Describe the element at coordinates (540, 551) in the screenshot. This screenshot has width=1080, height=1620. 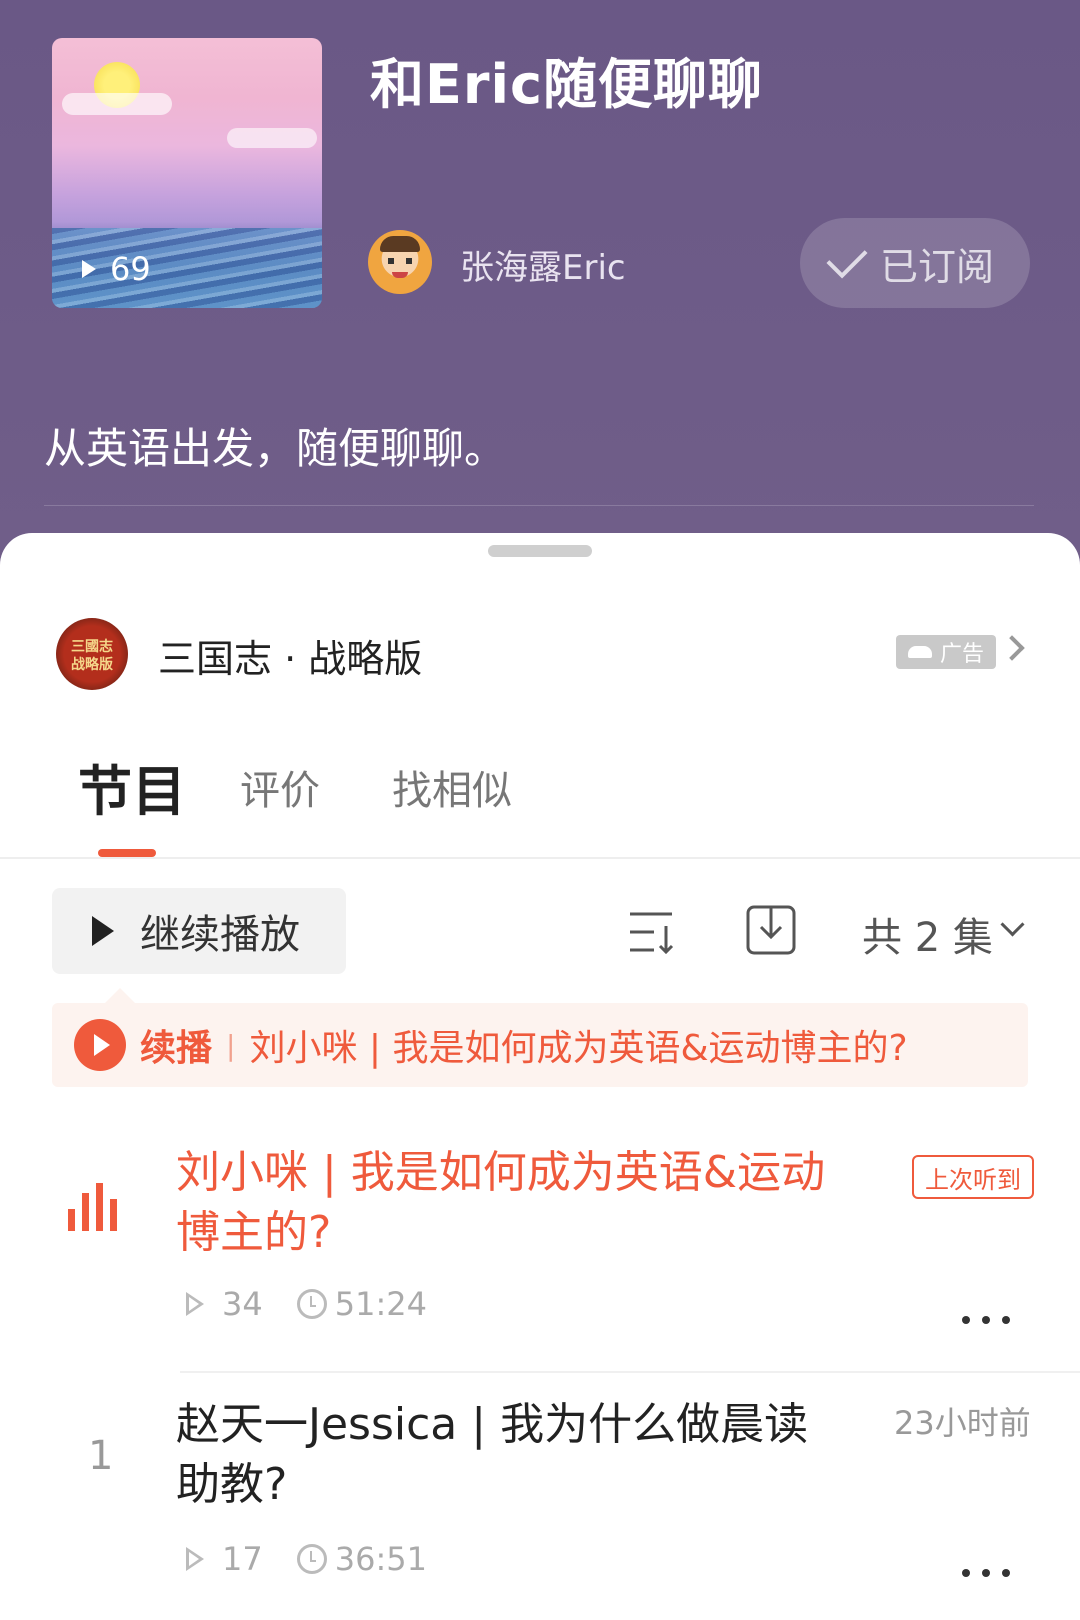
I see `sheet-drag-handle` at that location.